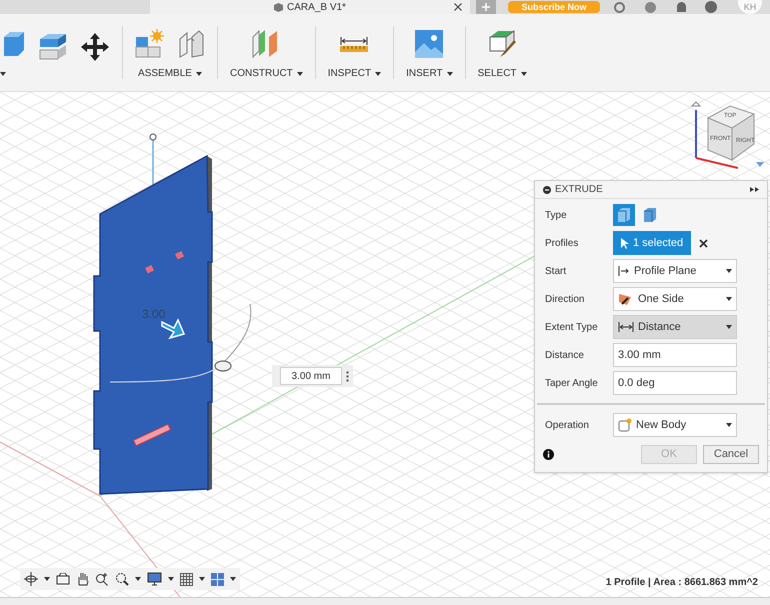 The height and width of the screenshot is (605, 770). What do you see at coordinates (626, 327) in the screenshot?
I see `distance-icon` at bounding box center [626, 327].